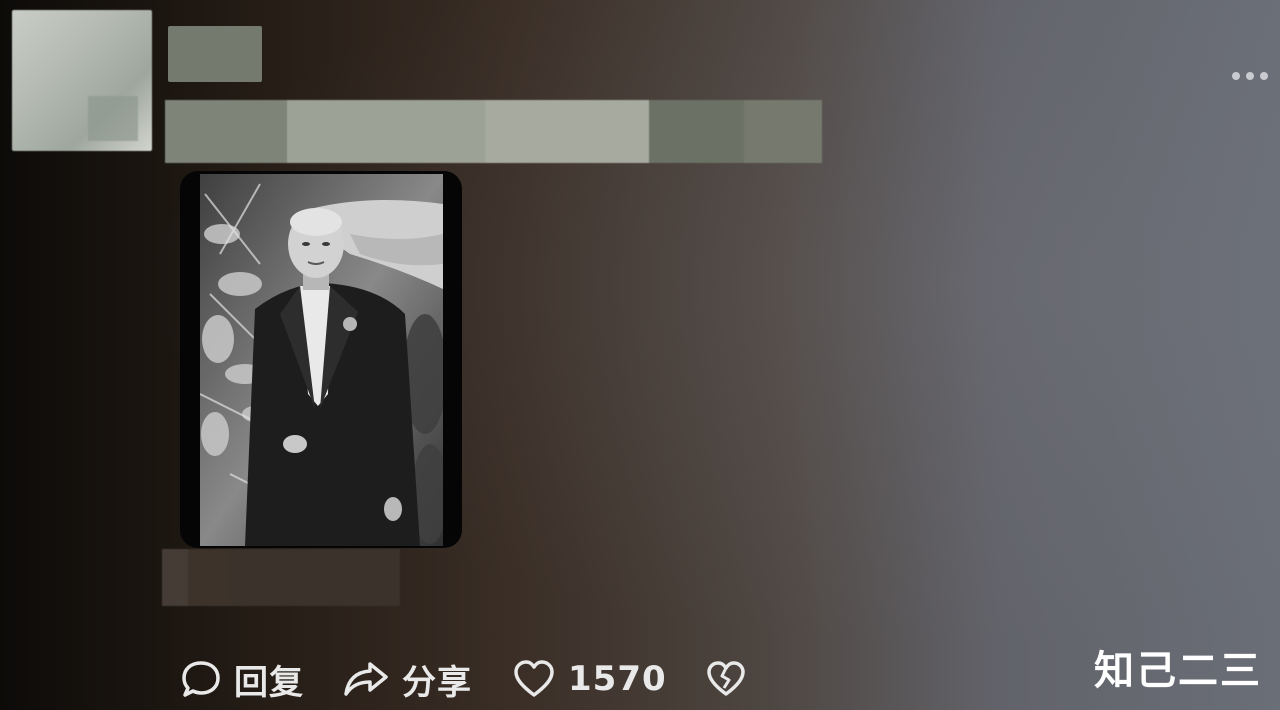 Image resolution: width=1280 pixels, height=710 pixels. What do you see at coordinates (534, 679) in the screenshot?
I see `heart-icon` at bounding box center [534, 679].